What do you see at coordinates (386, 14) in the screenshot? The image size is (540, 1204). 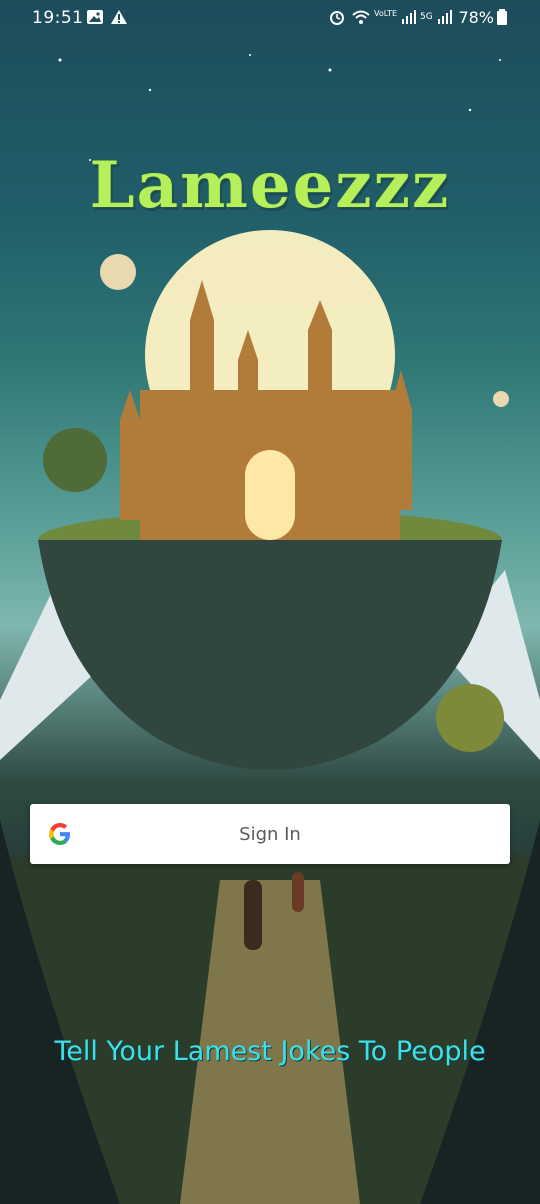 I see `network-1-label: VoLTE1` at bounding box center [386, 14].